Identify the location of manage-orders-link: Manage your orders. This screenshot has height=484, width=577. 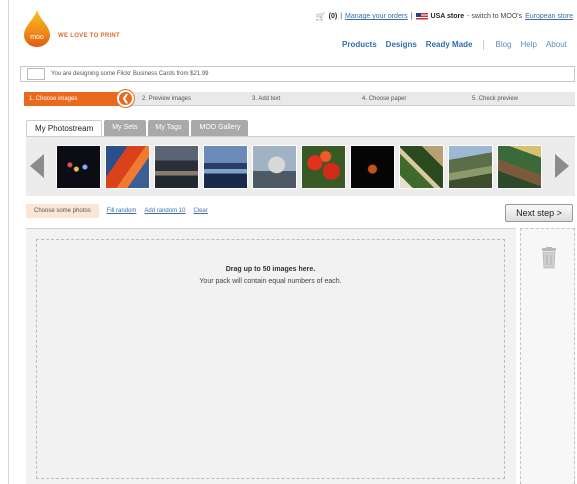
(376, 16).